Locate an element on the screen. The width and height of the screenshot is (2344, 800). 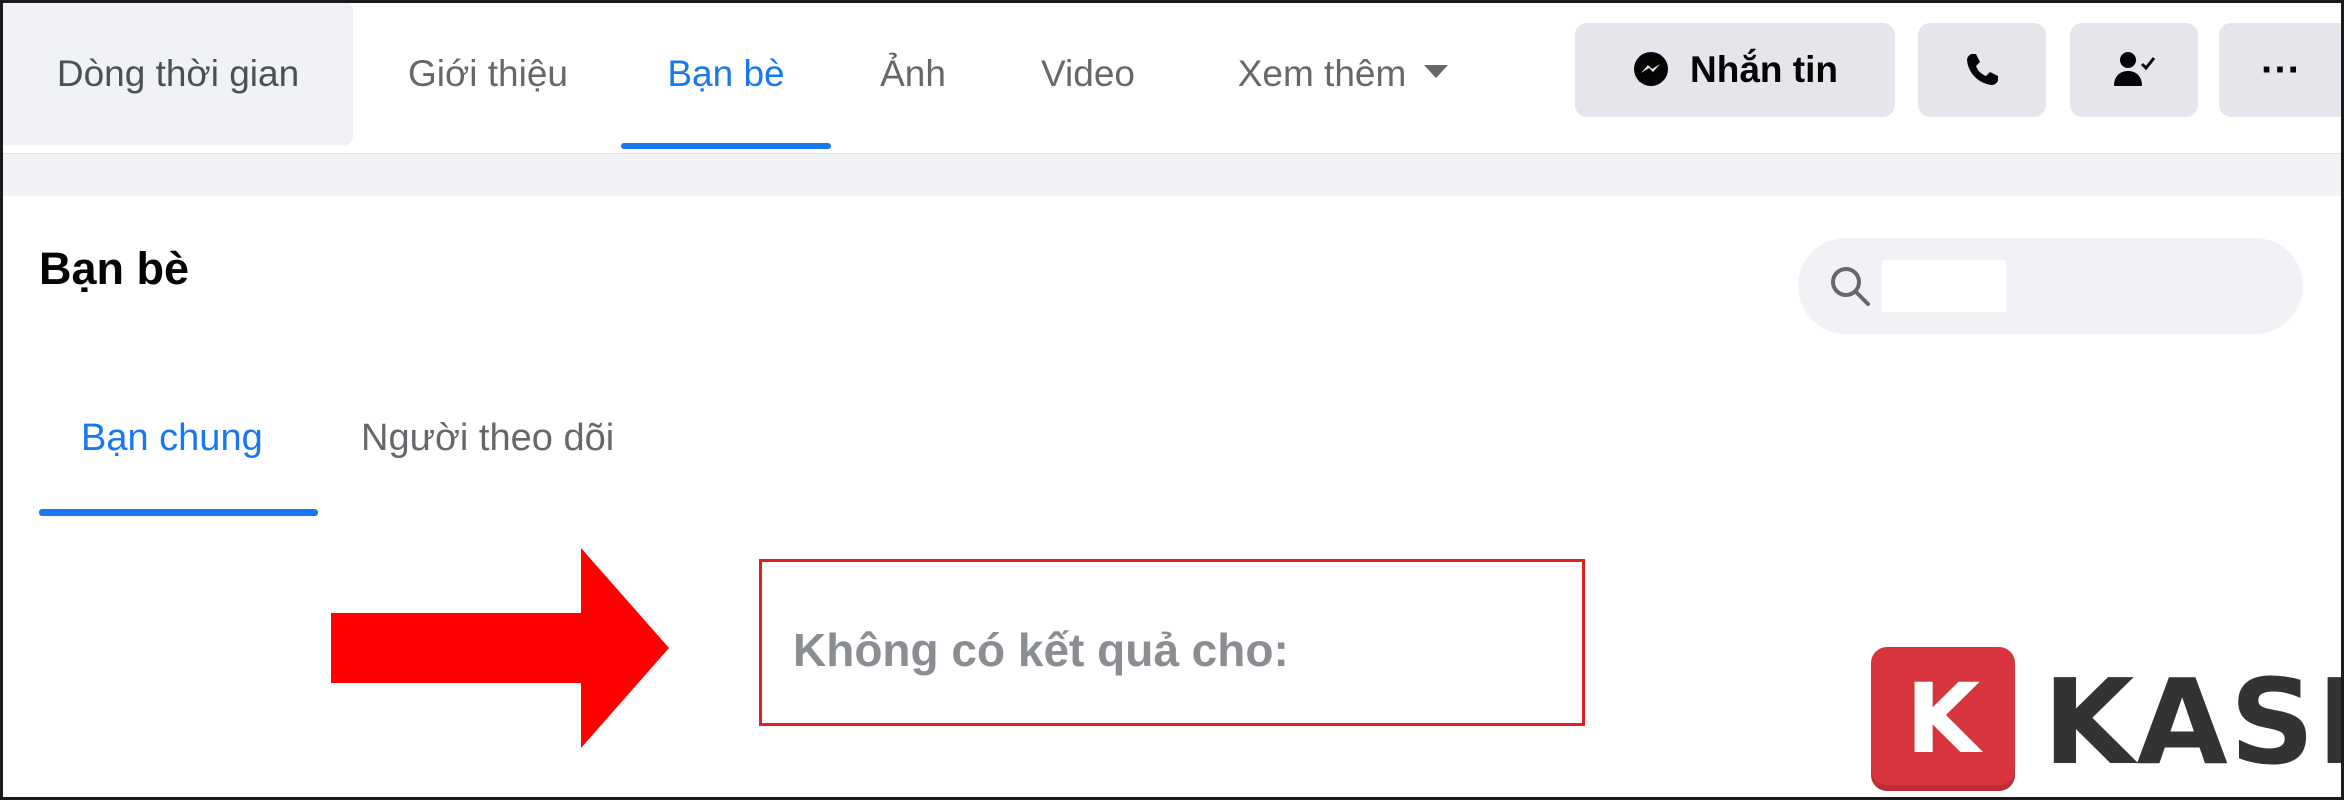
tab-see-more: Xem thêm is located at coordinates (1343, 74).